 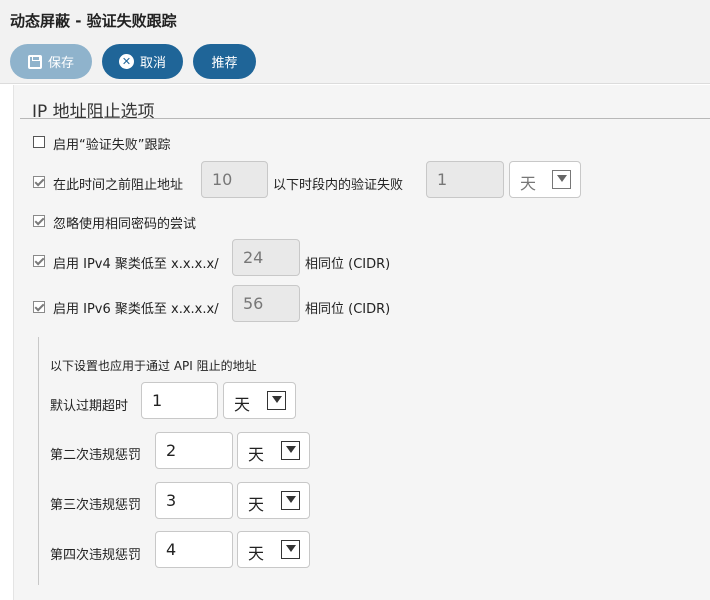 What do you see at coordinates (179, 400) in the screenshot?
I see `default-expire-input: 1` at bounding box center [179, 400].